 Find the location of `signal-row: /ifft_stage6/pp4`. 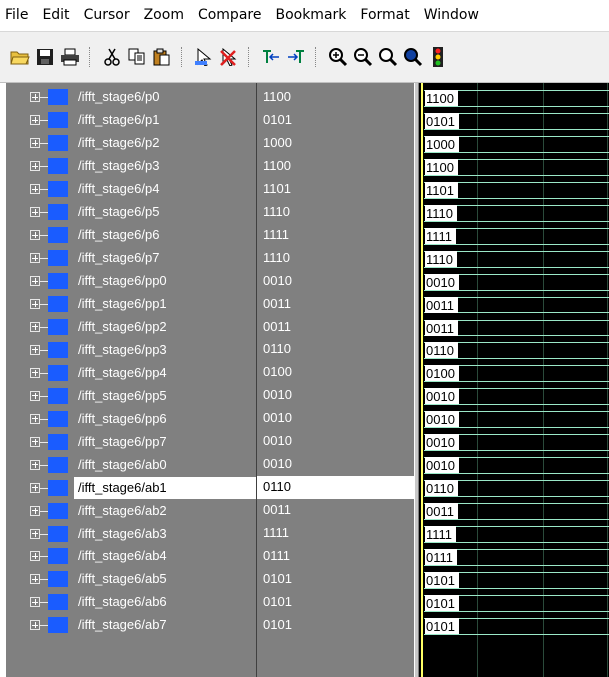

signal-row: /ifft_stage6/pp4 is located at coordinates (131, 372).